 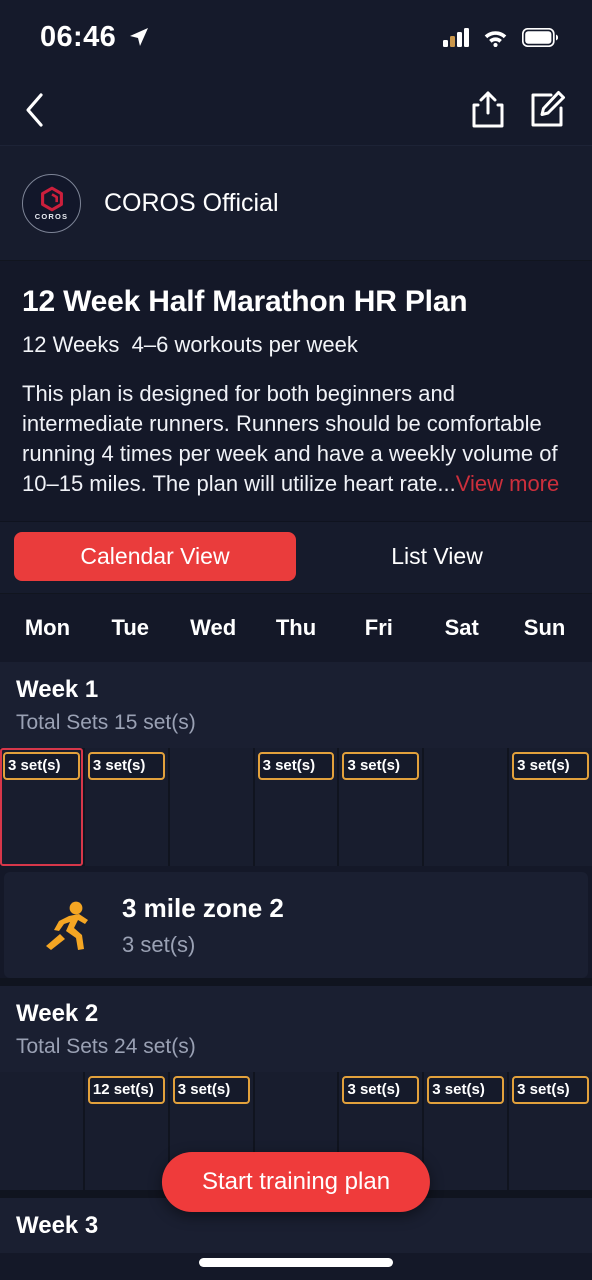 I want to click on page-title: 12 Week Half Marathon HR Plan, so click(x=245, y=301).